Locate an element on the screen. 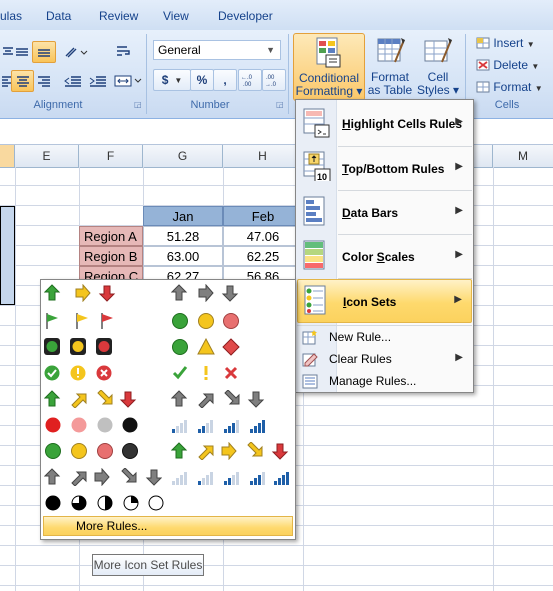 The width and height of the screenshot is (553, 591). region-cell: Region B is located at coordinates (111, 256).